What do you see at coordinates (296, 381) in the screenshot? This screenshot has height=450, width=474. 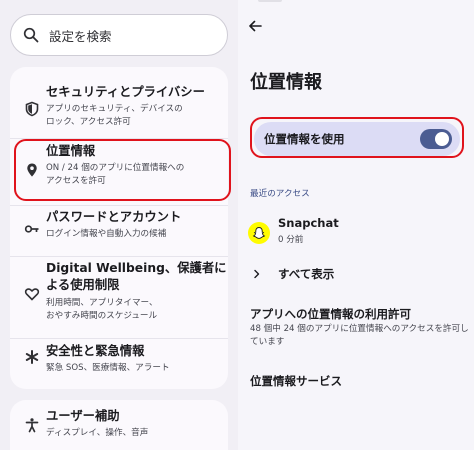 I see `location-services-row: 位置情報サービス` at bounding box center [296, 381].